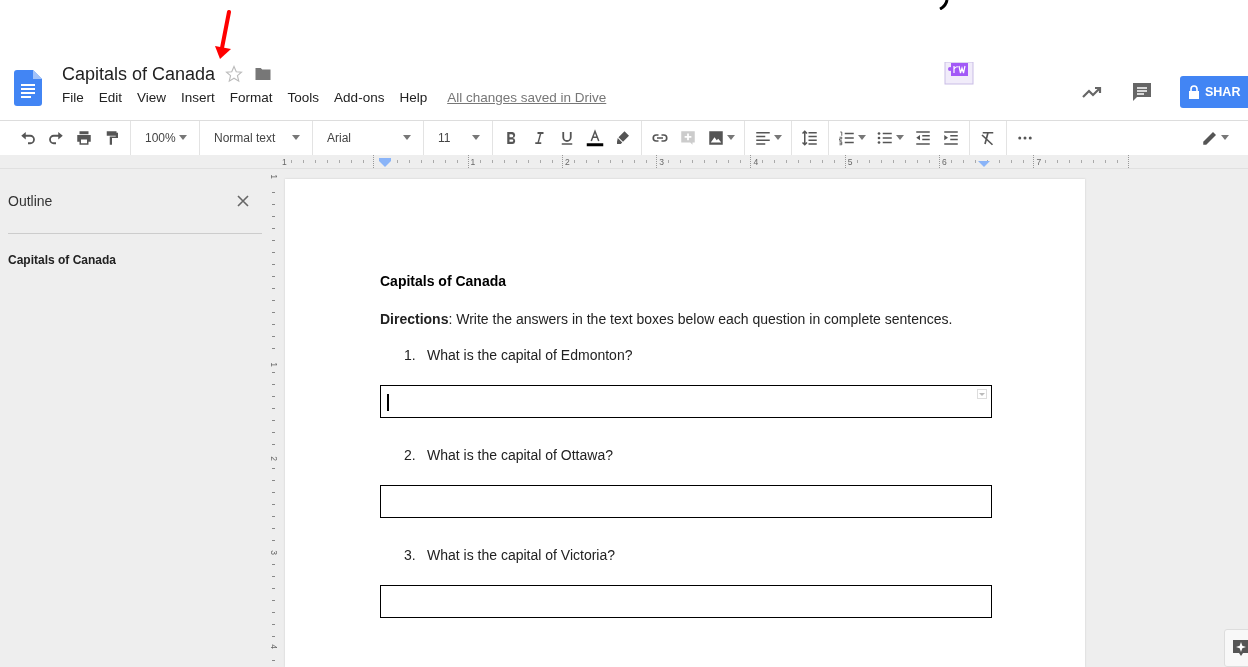 The height and width of the screenshot is (667, 1248). What do you see at coordinates (520, 455) in the screenshot?
I see `question-text: What is the capital of Ottawa?` at bounding box center [520, 455].